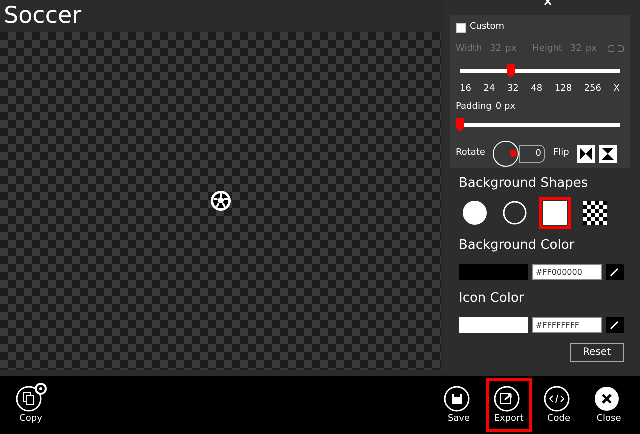 This screenshot has height=434, width=640. What do you see at coordinates (509, 405) in the screenshot?
I see `export-button: Export` at bounding box center [509, 405].